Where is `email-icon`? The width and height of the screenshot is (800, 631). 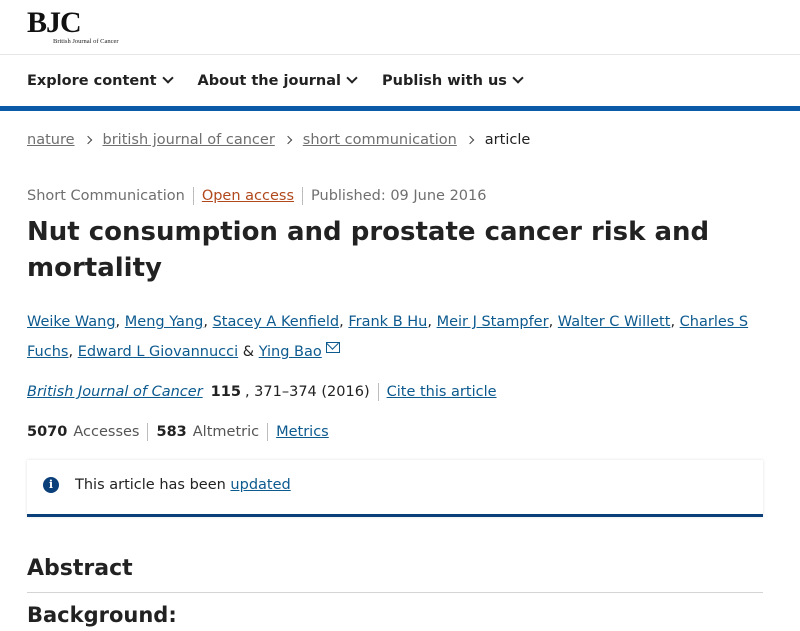 email-icon is located at coordinates (332, 347).